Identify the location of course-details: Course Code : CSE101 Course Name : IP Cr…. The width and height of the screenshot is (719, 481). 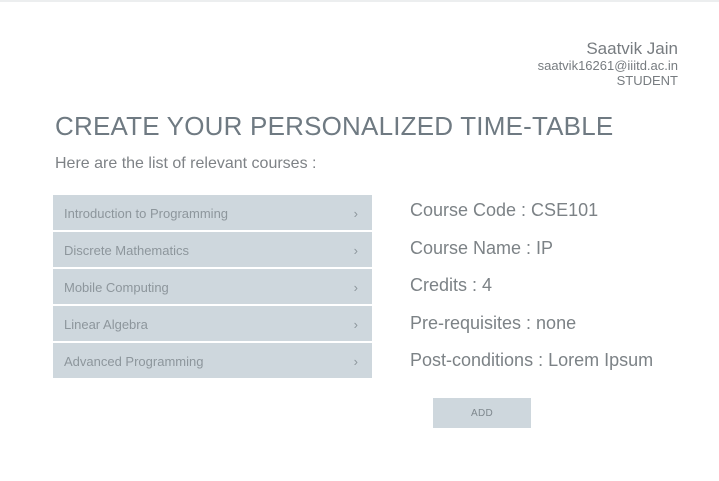
(531, 292).